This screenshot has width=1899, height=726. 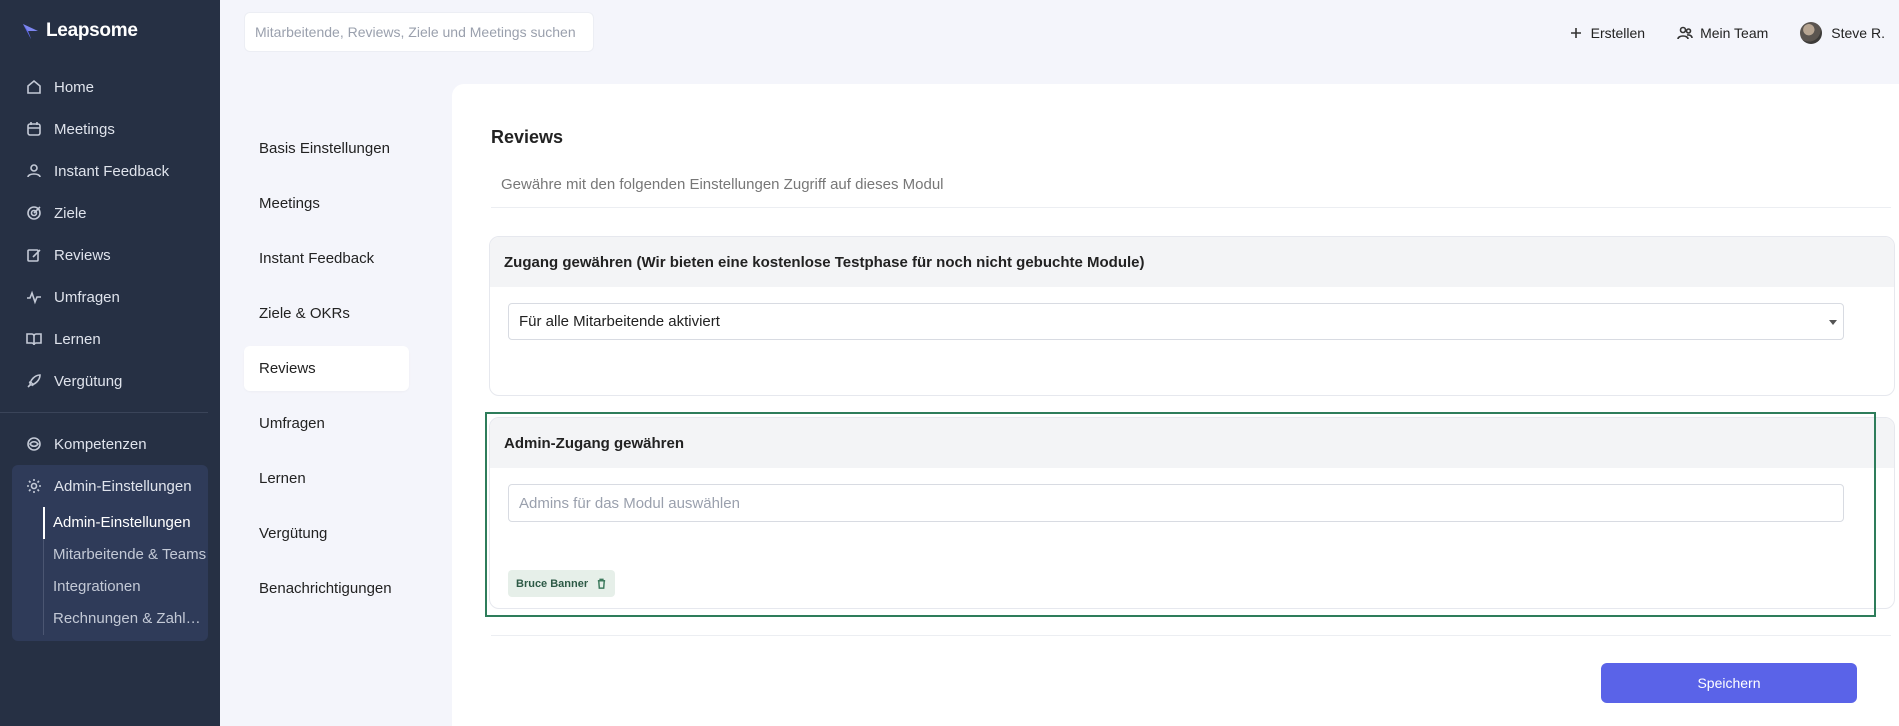 What do you see at coordinates (104, 412) in the screenshot?
I see `nav-divider` at bounding box center [104, 412].